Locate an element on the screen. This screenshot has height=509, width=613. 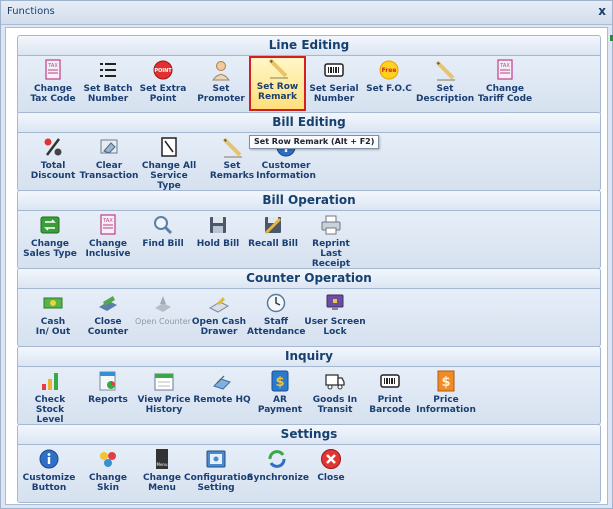
cash-in-out-button: Cash In/ Out is located at coordinates (53, 317).